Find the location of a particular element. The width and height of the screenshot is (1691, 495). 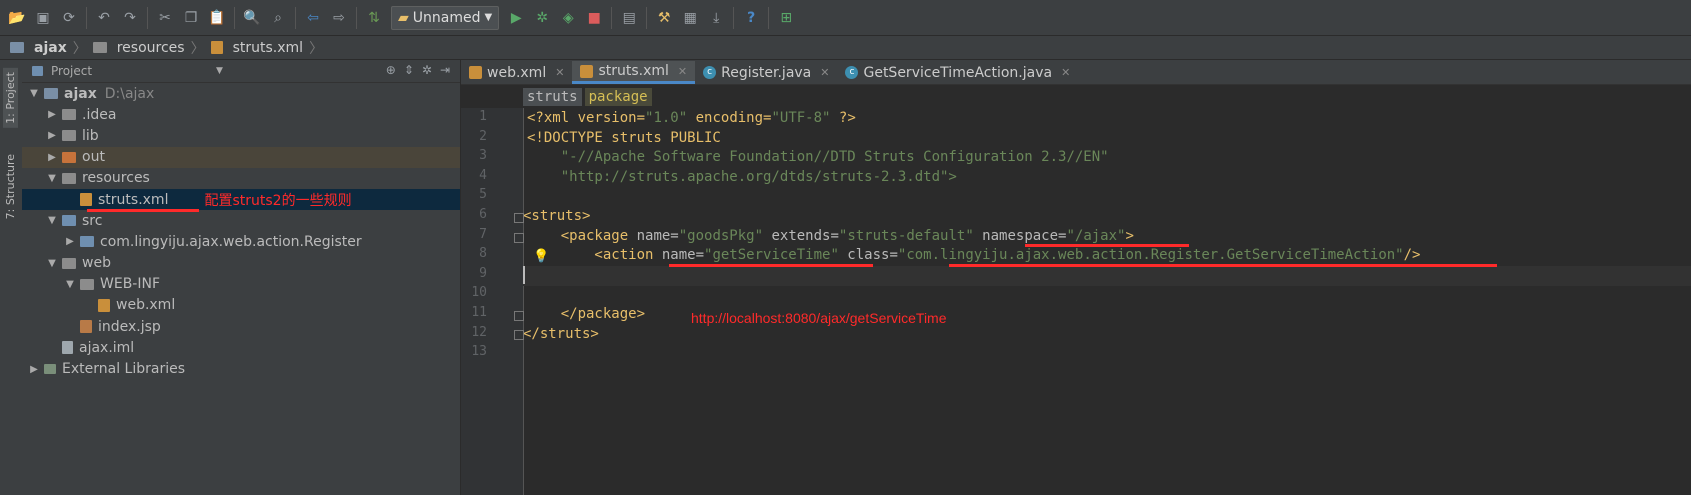

code-token: <?xml version= is located at coordinates (586, 118).